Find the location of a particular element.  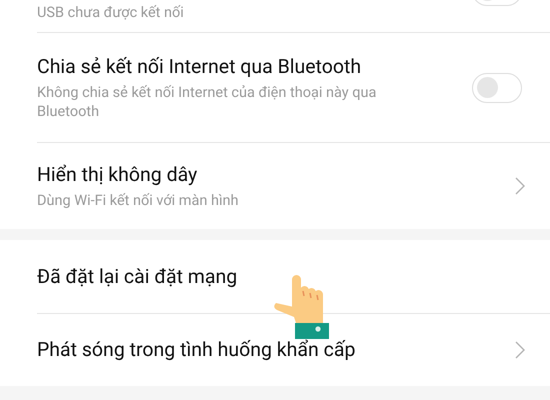

setting-description: Dùng Wi-Fi kết nối với màn hình is located at coordinates (138, 200).